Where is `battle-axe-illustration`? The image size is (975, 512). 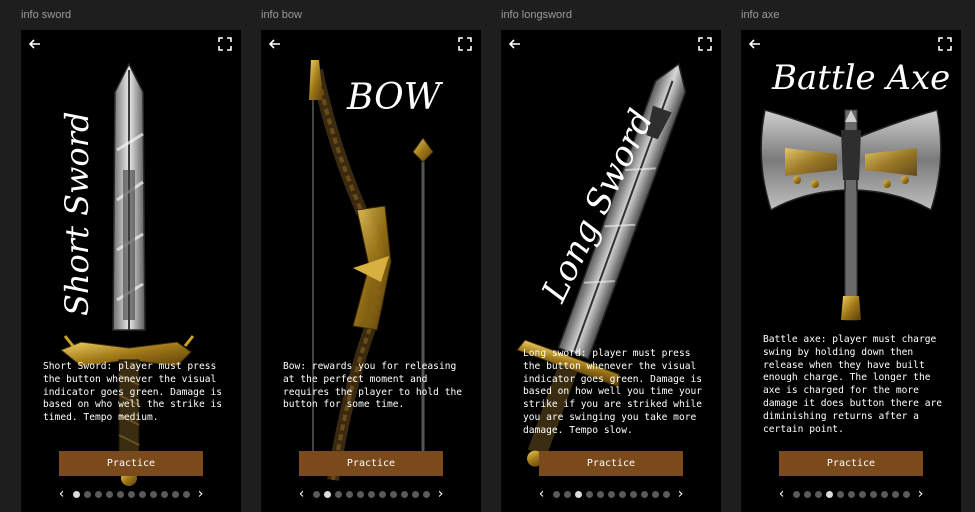 battle-axe-illustration is located at coordinates (851, 215).